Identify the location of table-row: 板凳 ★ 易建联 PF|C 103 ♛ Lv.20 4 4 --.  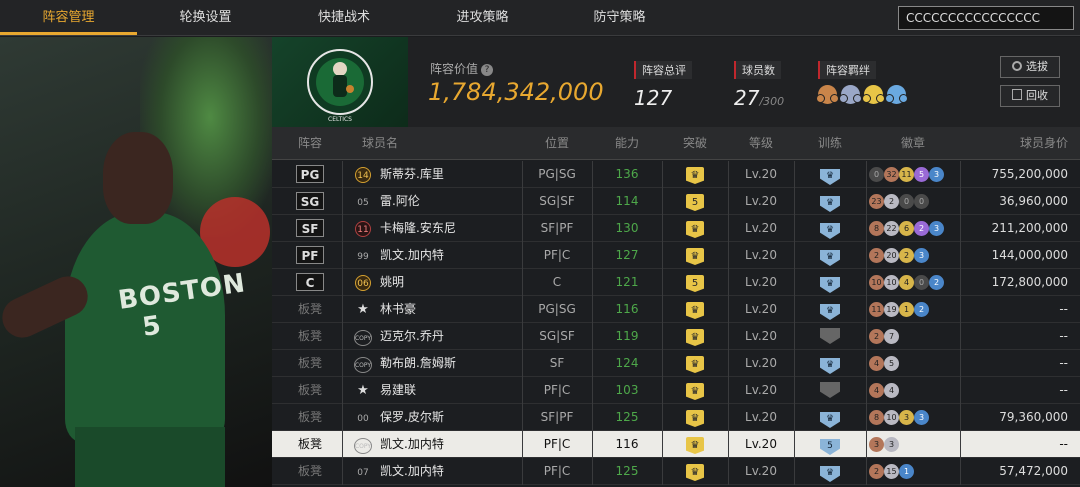
(676, 390).